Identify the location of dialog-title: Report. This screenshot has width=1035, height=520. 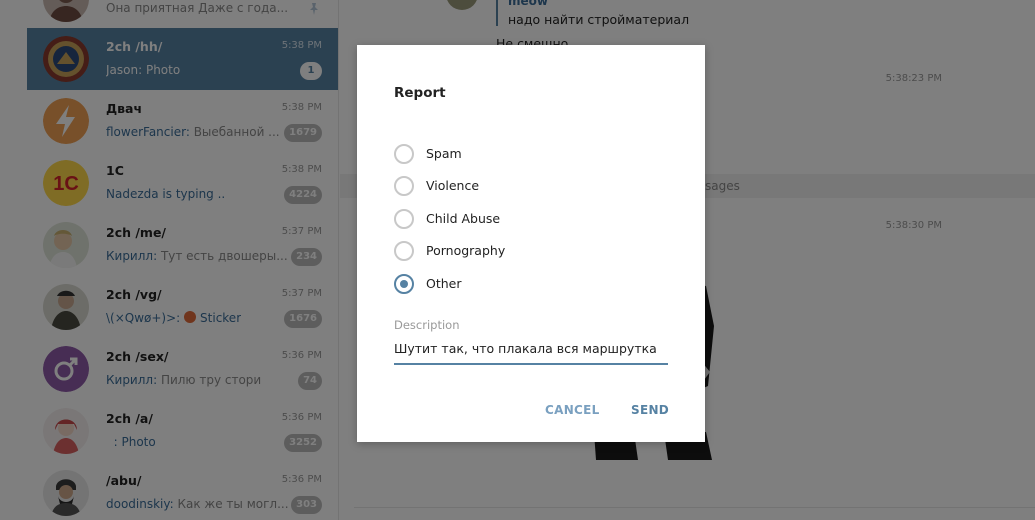
(420, 93).